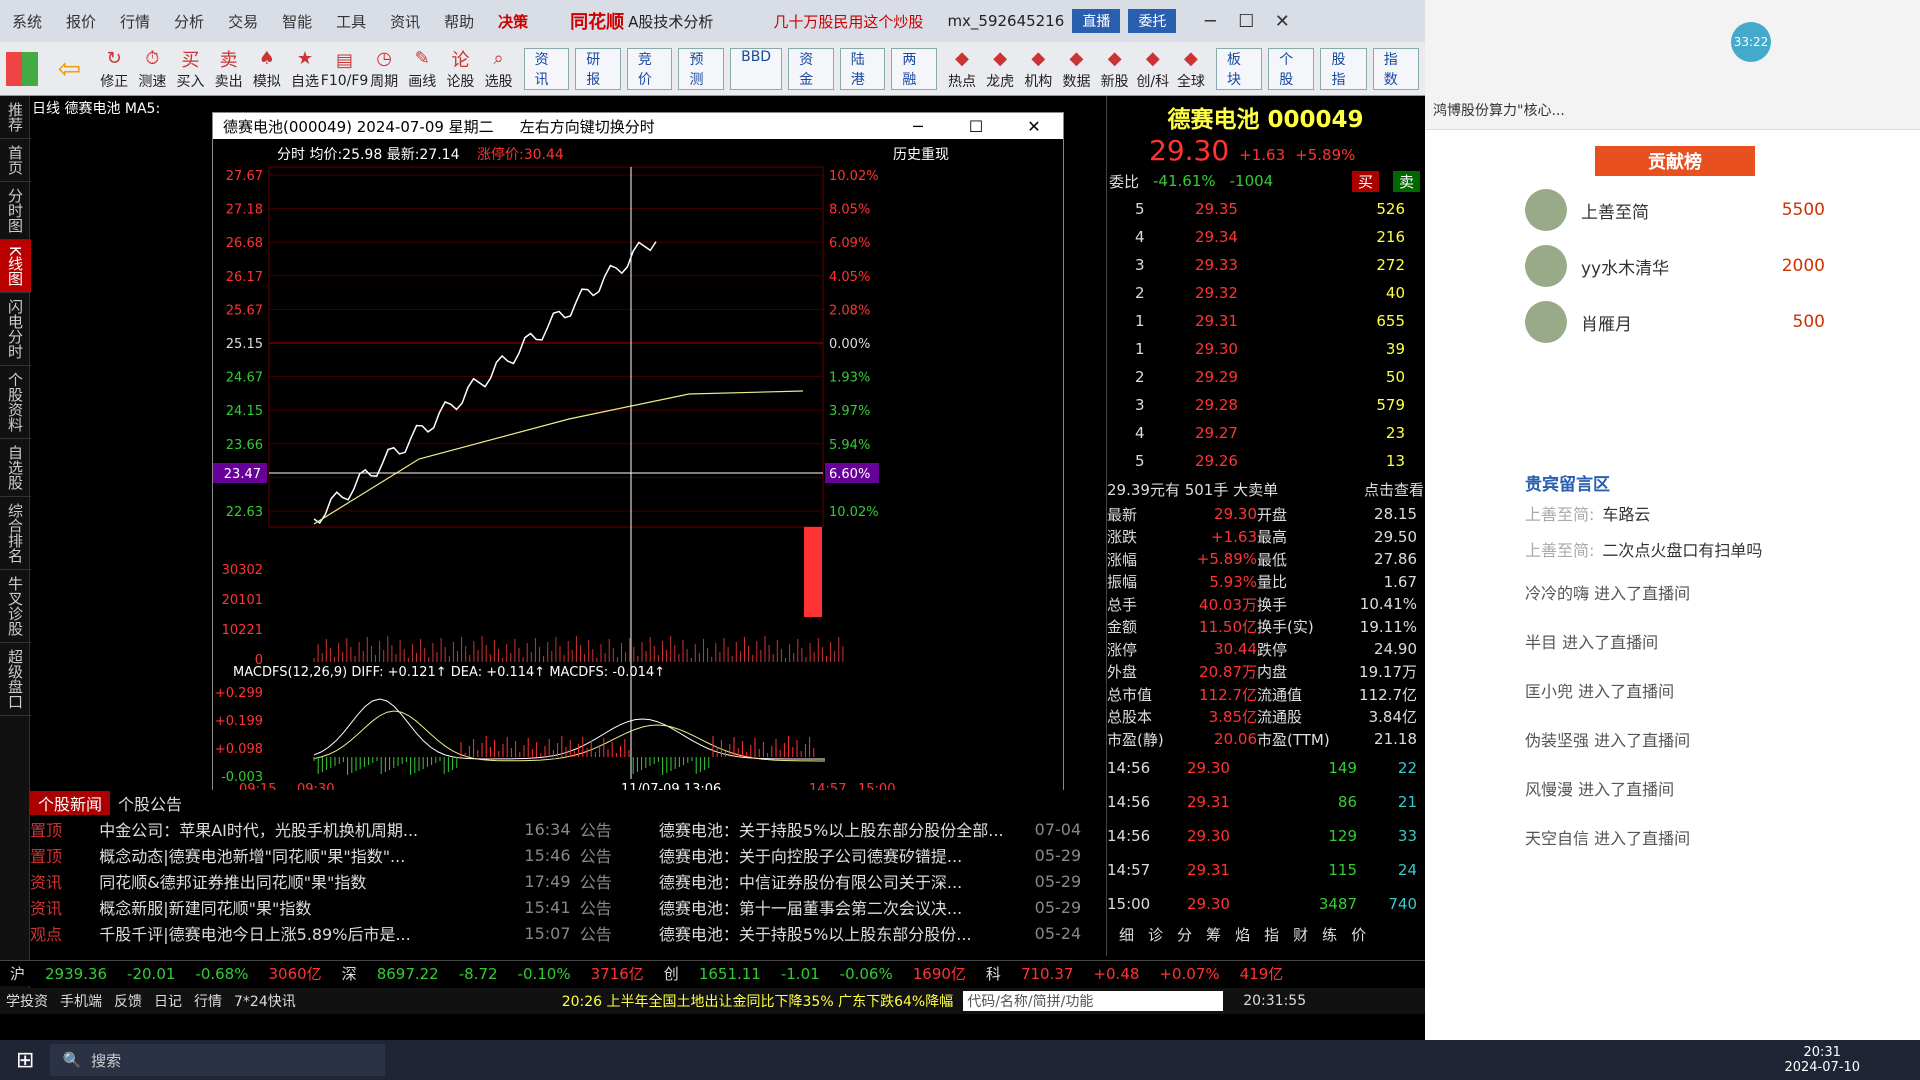 Image resolution: width=1920 pixels, height=1080 pixels. Describe the element at coordinates (27, 21) in the screenshot. I see `menu-item: 系统` at that location.